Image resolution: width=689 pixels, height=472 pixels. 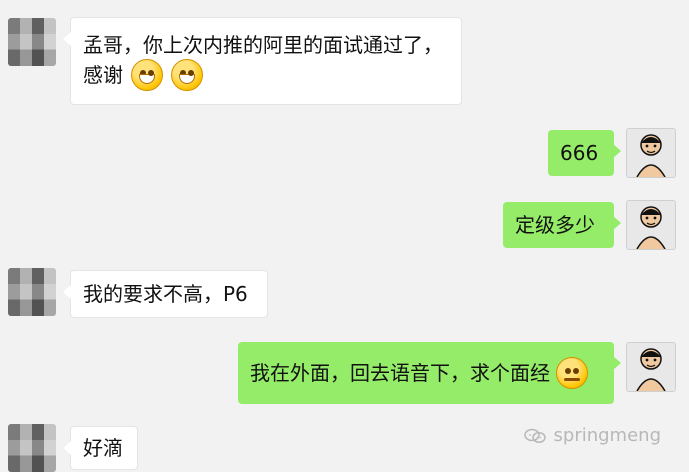 I want to click on wechat-icon-svg, so click(x=534, y=435).